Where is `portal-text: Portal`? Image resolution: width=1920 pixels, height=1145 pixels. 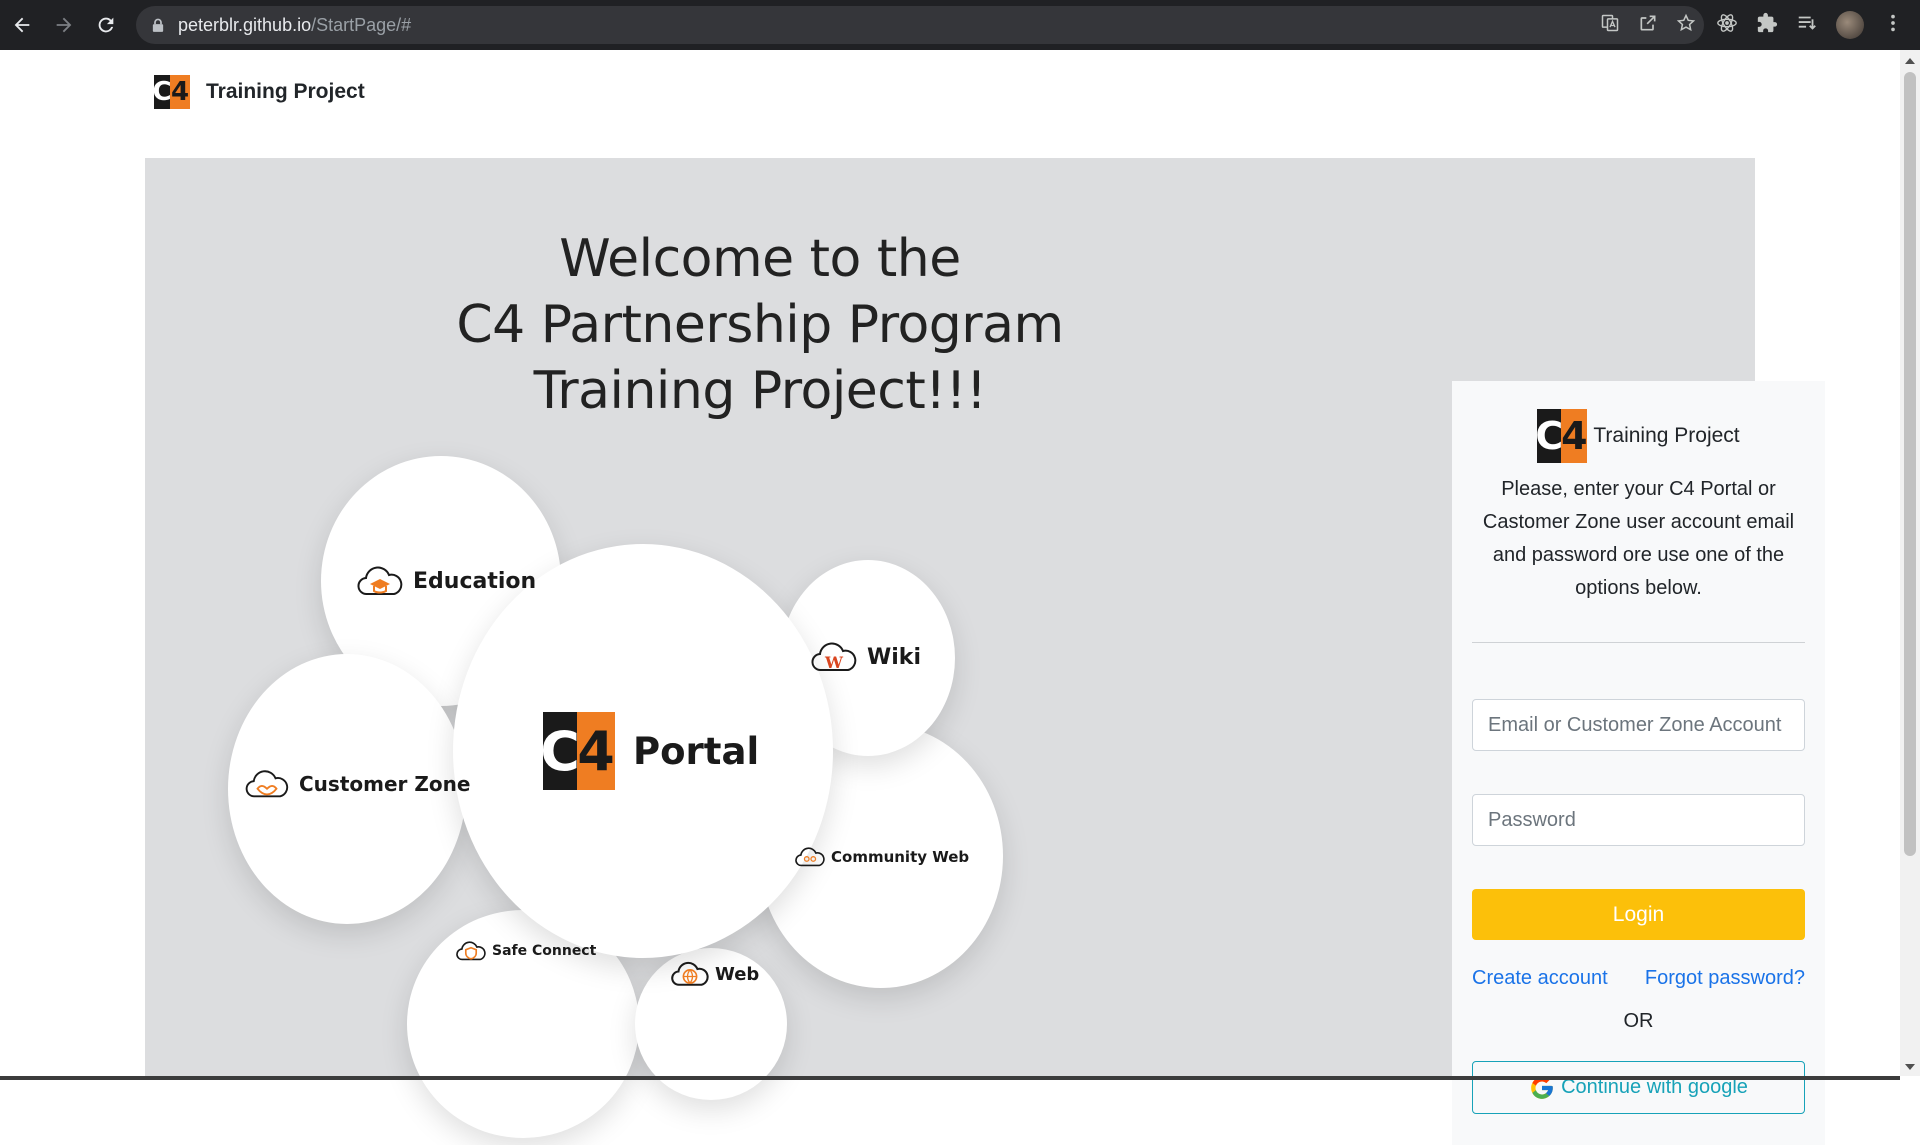
portal-text: Portal is located at coordinates (696, 751).